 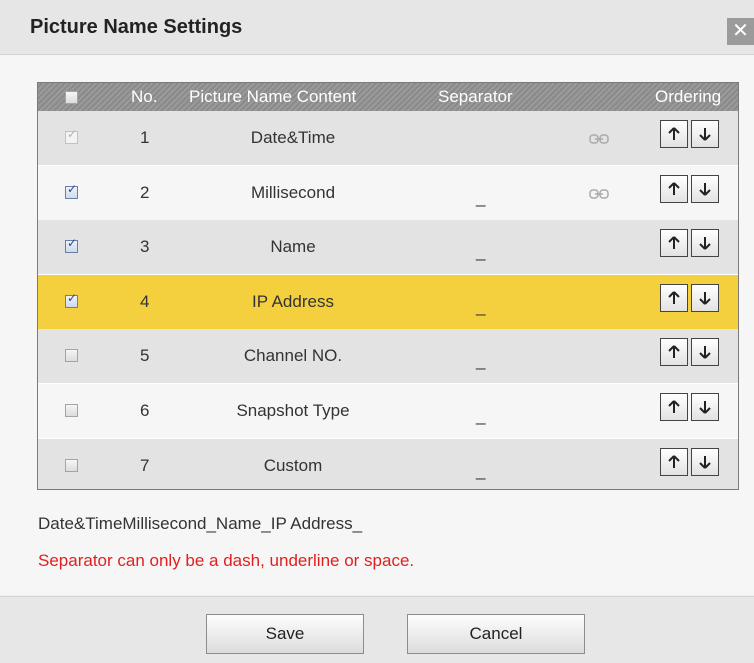 I want to click on row-number: 4, so click(x=145, y=301).